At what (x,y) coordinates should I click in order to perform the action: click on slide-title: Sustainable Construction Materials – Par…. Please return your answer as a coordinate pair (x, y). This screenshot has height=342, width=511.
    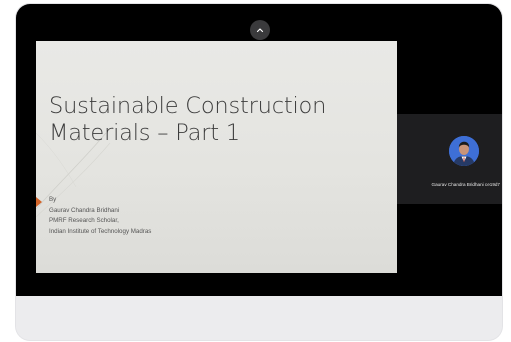
    Looking at the image, I should click on (219, 120).